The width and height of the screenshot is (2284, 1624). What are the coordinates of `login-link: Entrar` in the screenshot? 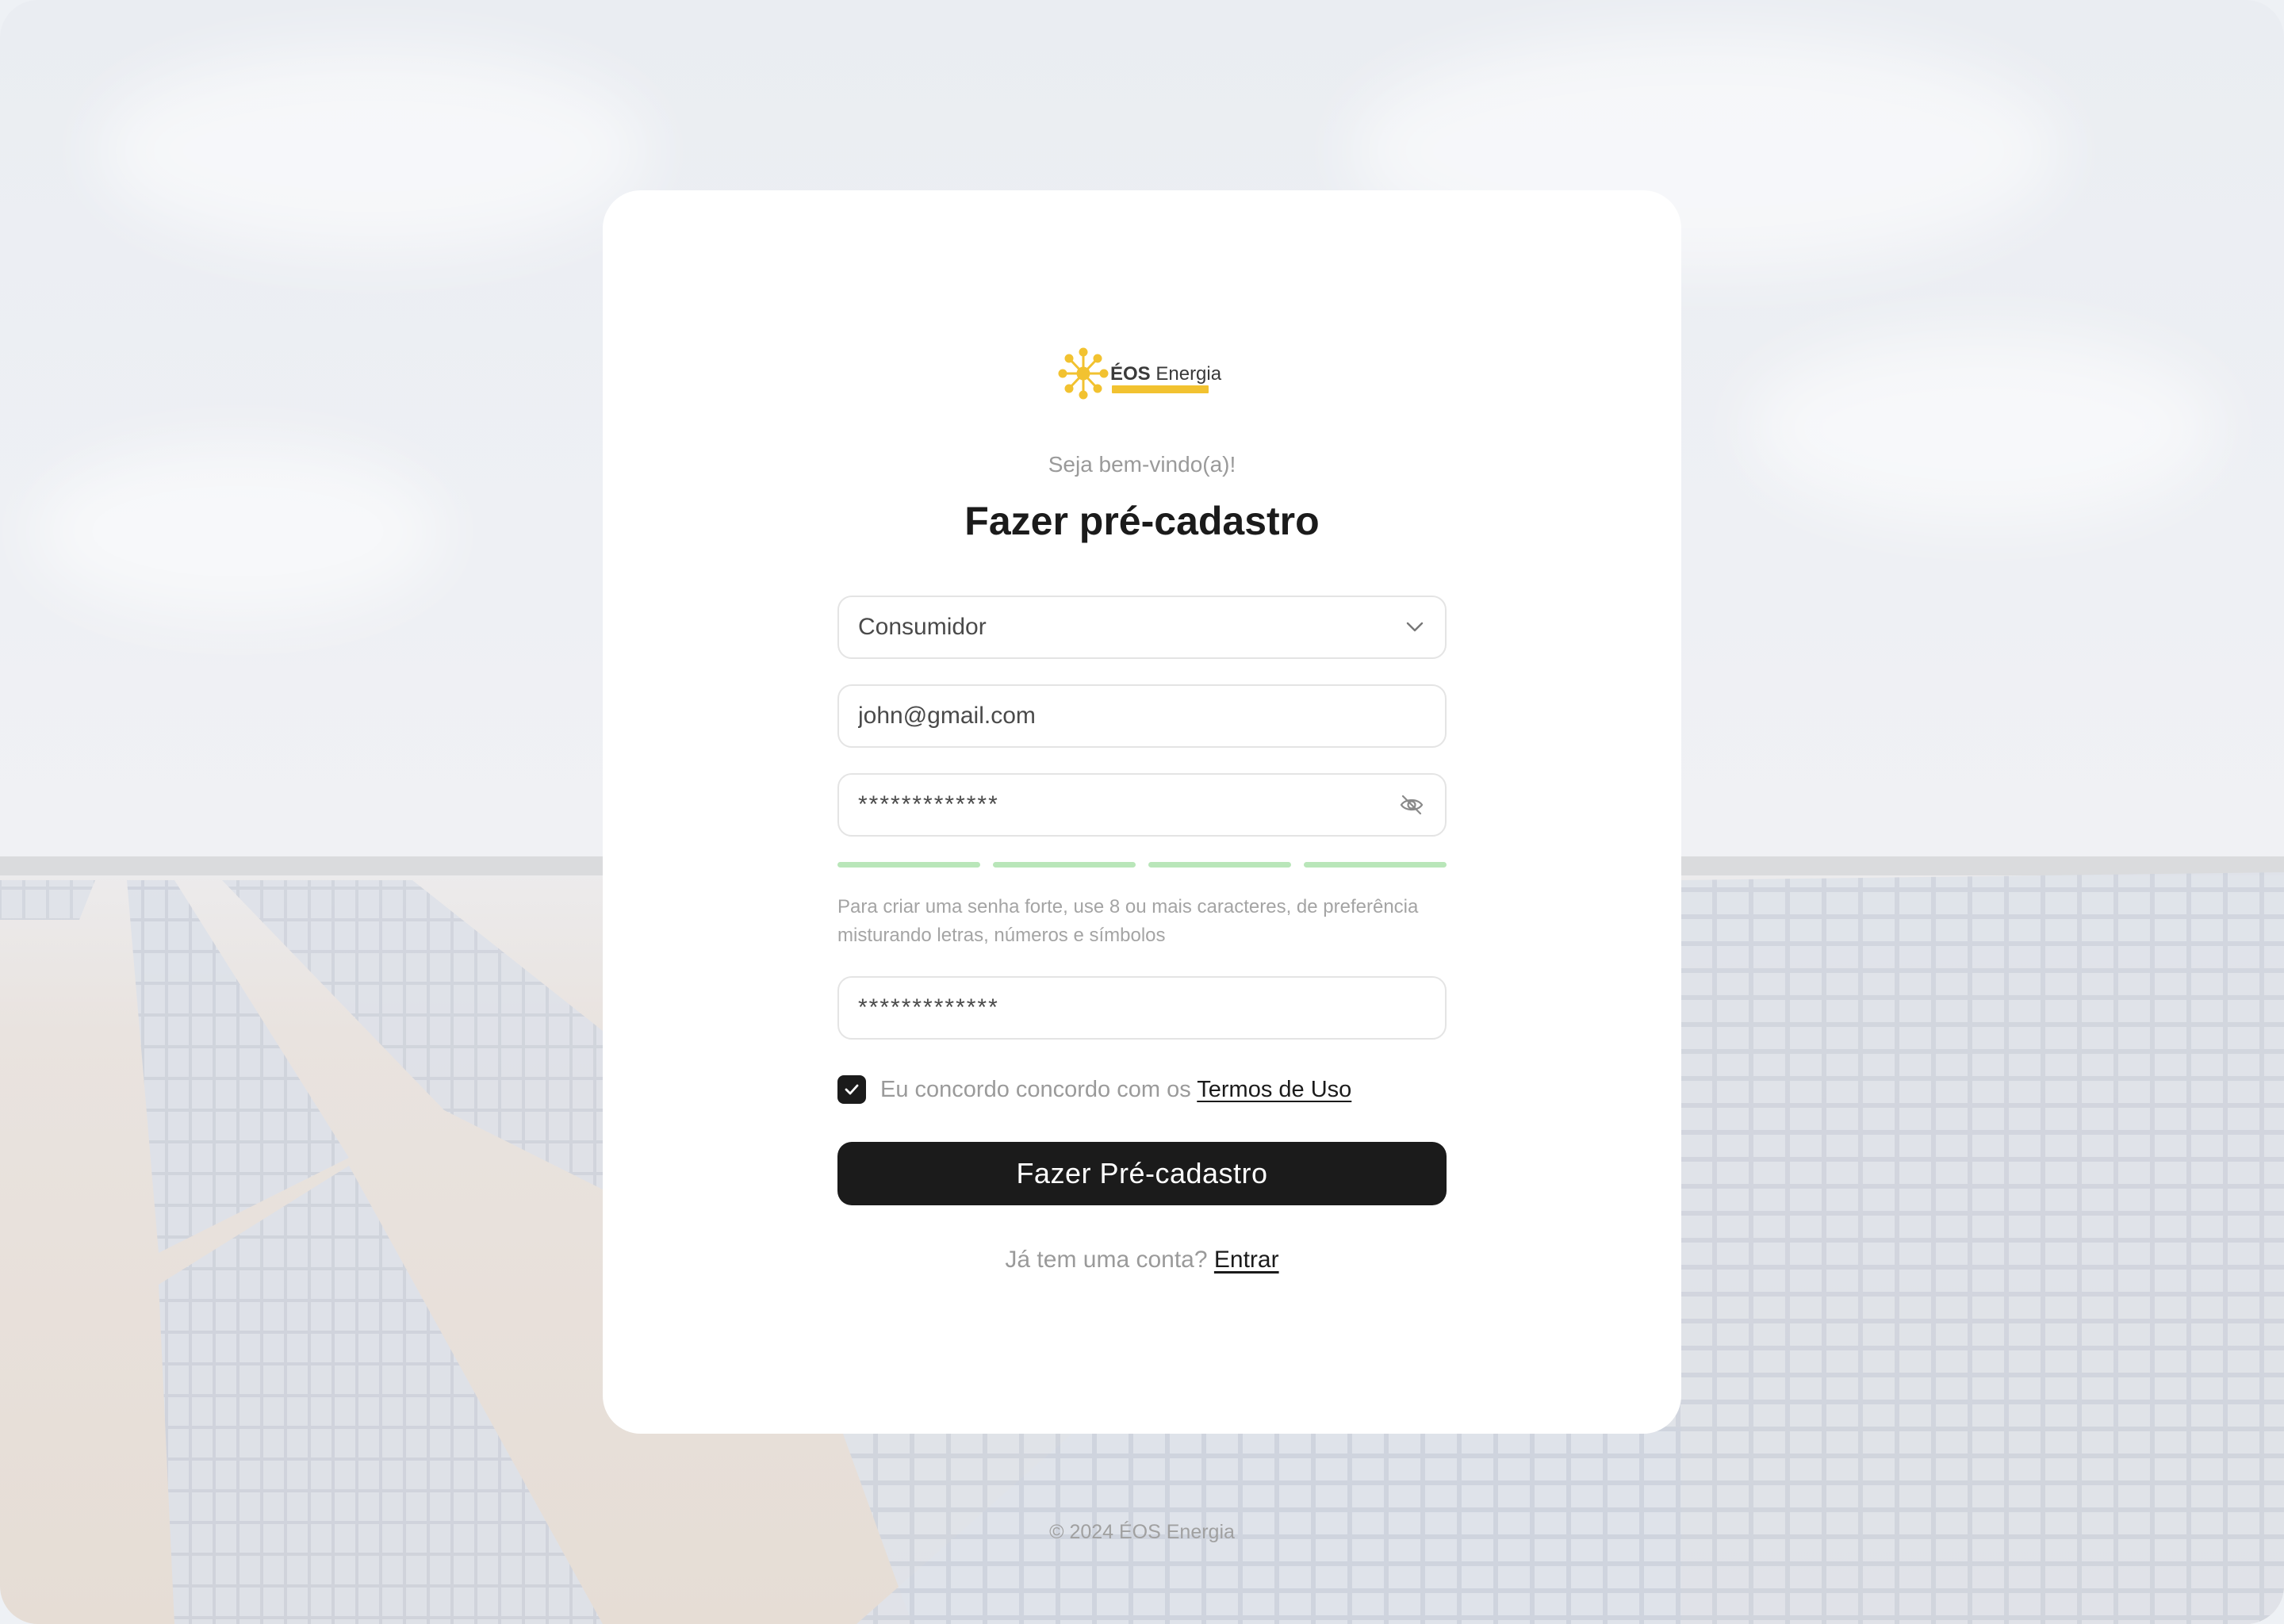 It's located at (1246, 1260).